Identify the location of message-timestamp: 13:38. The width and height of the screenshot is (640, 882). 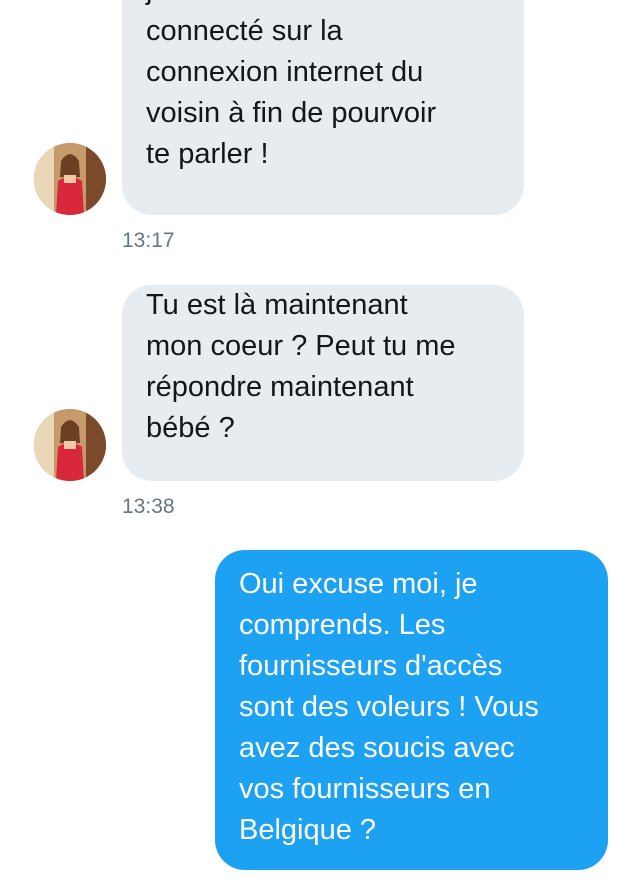
(148, 506).